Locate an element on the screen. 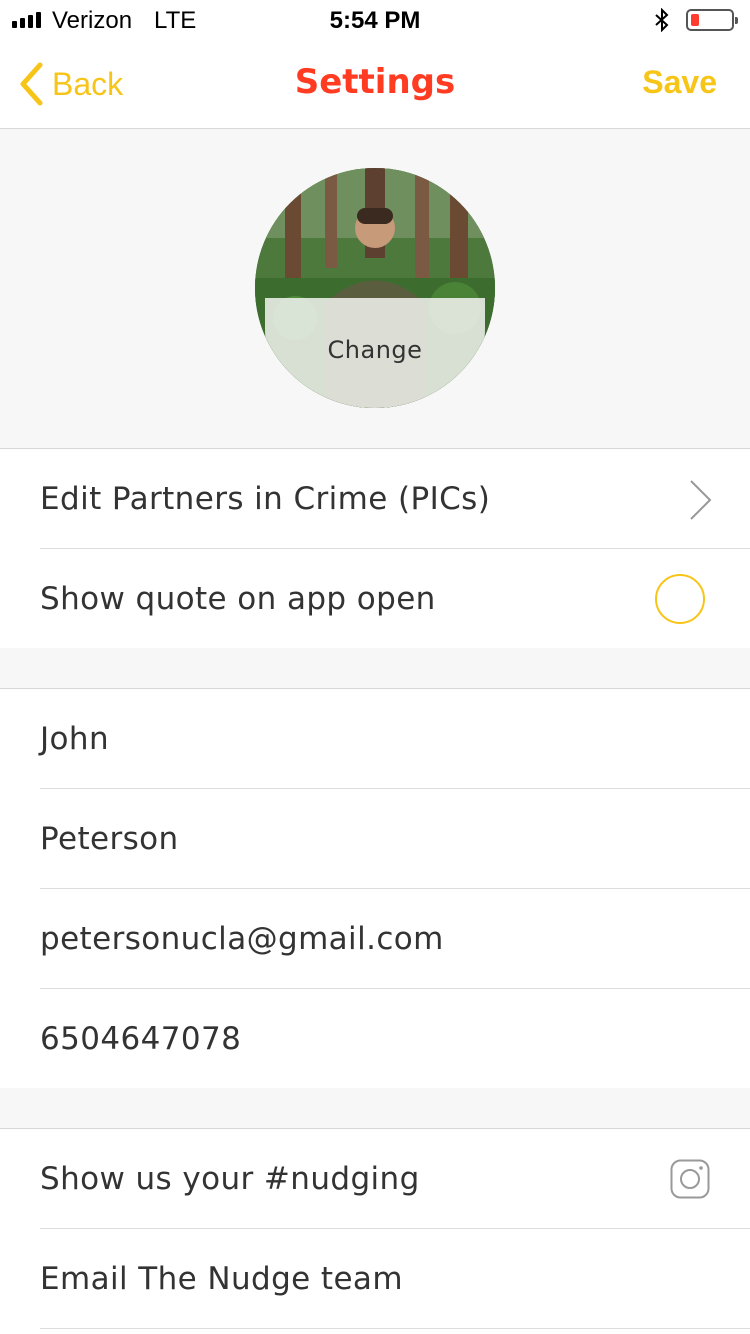 Image resolution: width=750 pixels, height=1334 pixels. change-photo-label: Change is located at coordinates (375, 350).